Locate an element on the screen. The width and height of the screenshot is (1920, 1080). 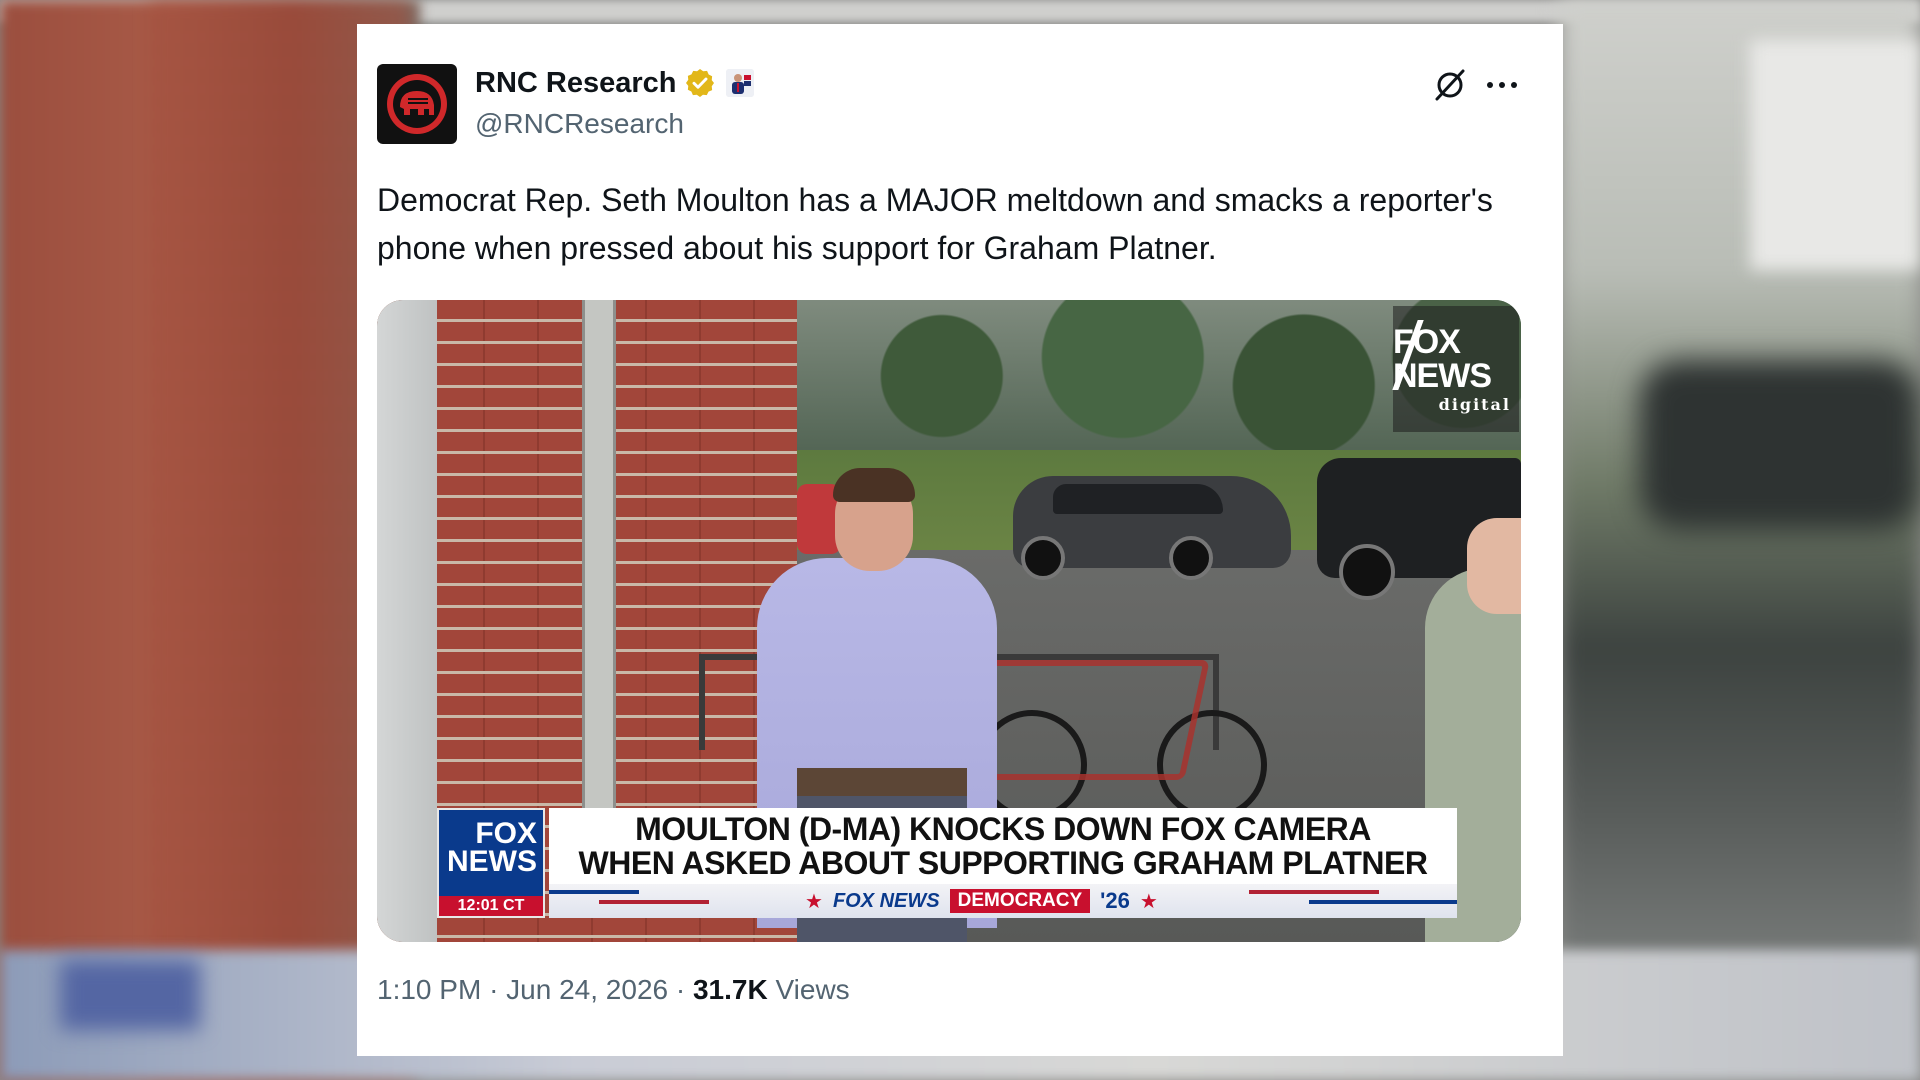
tweet-meta: 1:10 PM · Jun 24, 2026 · 31.7K Views is located at coordinates (613, 990).